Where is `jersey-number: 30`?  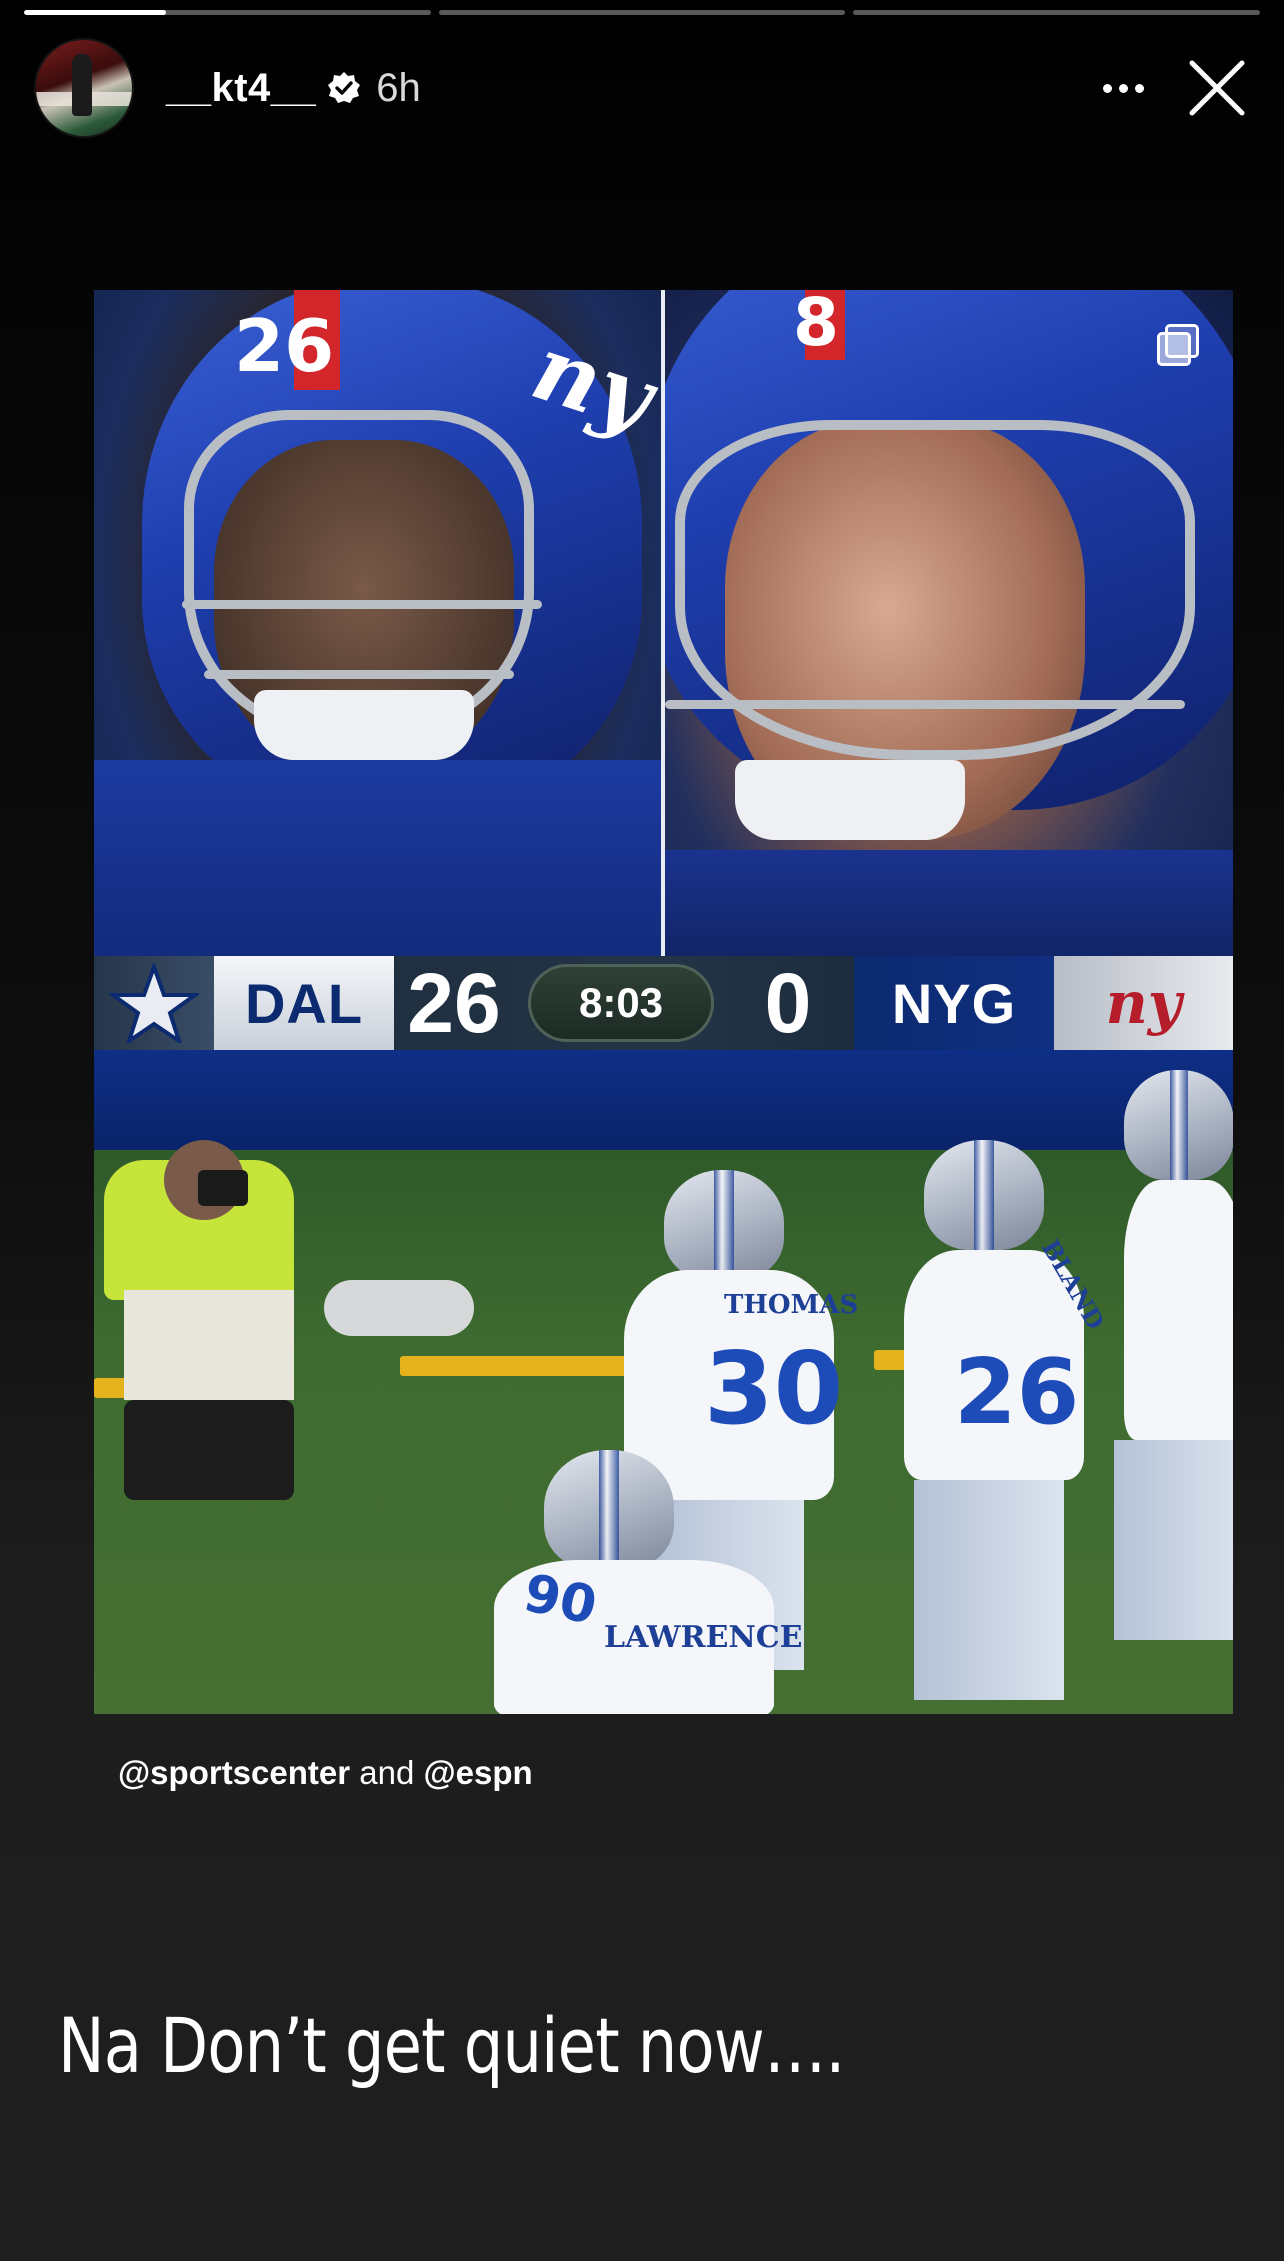
jersey-number: 30 is located at coordinates (774, 1388).